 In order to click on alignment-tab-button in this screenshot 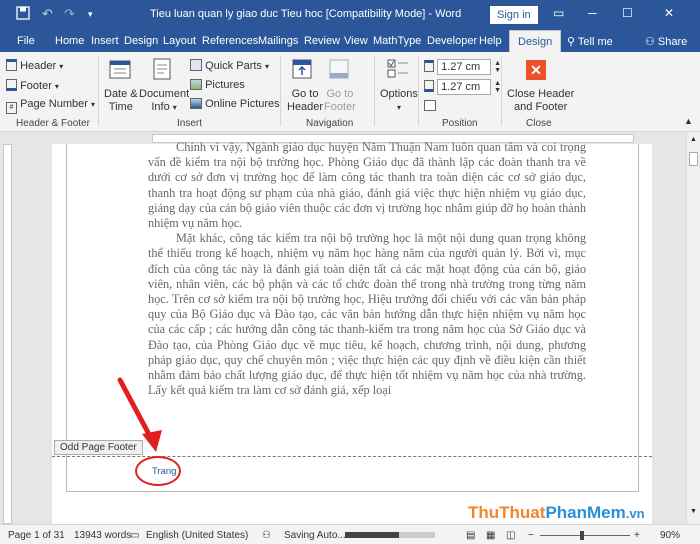, I will do `click(430, 107)`.